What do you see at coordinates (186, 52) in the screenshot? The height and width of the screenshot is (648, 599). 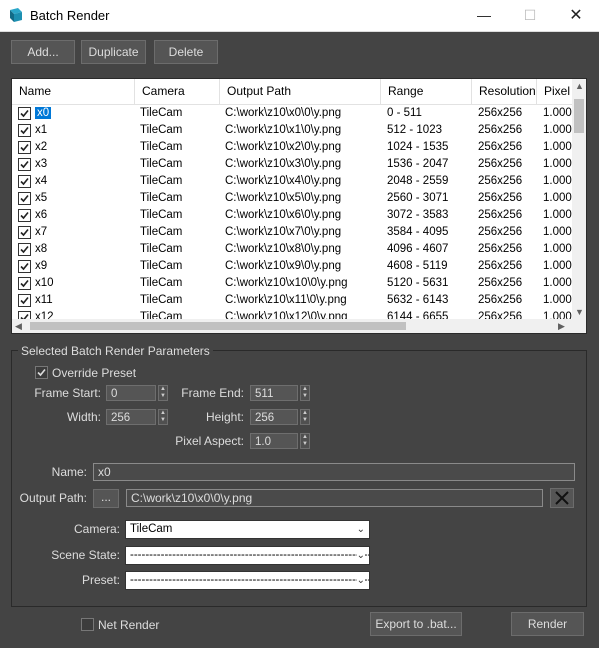 I see `delete-button: Delete` at bounding box center [186, 52].